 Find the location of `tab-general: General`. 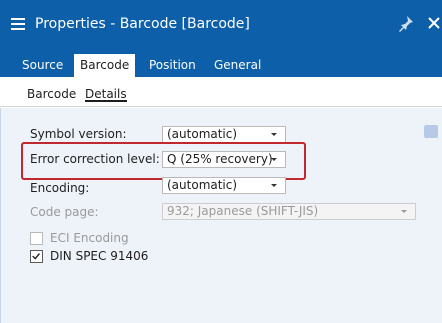

tab-general: General is located at coordinates (237, 65).